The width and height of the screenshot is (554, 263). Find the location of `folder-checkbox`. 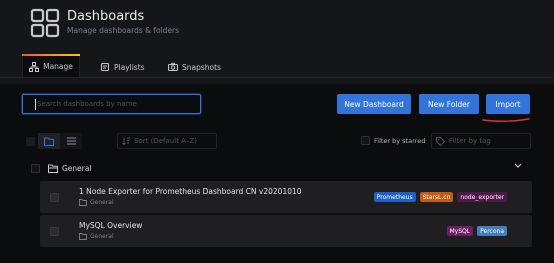

folder-checkbox is located at coordinates (35, 168).